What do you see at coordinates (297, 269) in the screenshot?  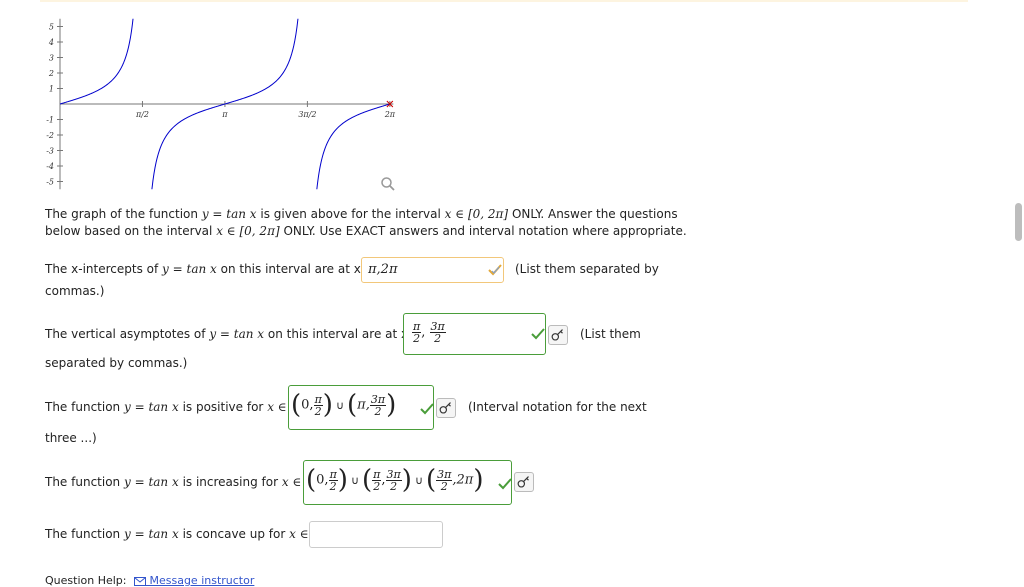 I see `q1-text: on this interval are at x =` at bounding box center [297, 269].